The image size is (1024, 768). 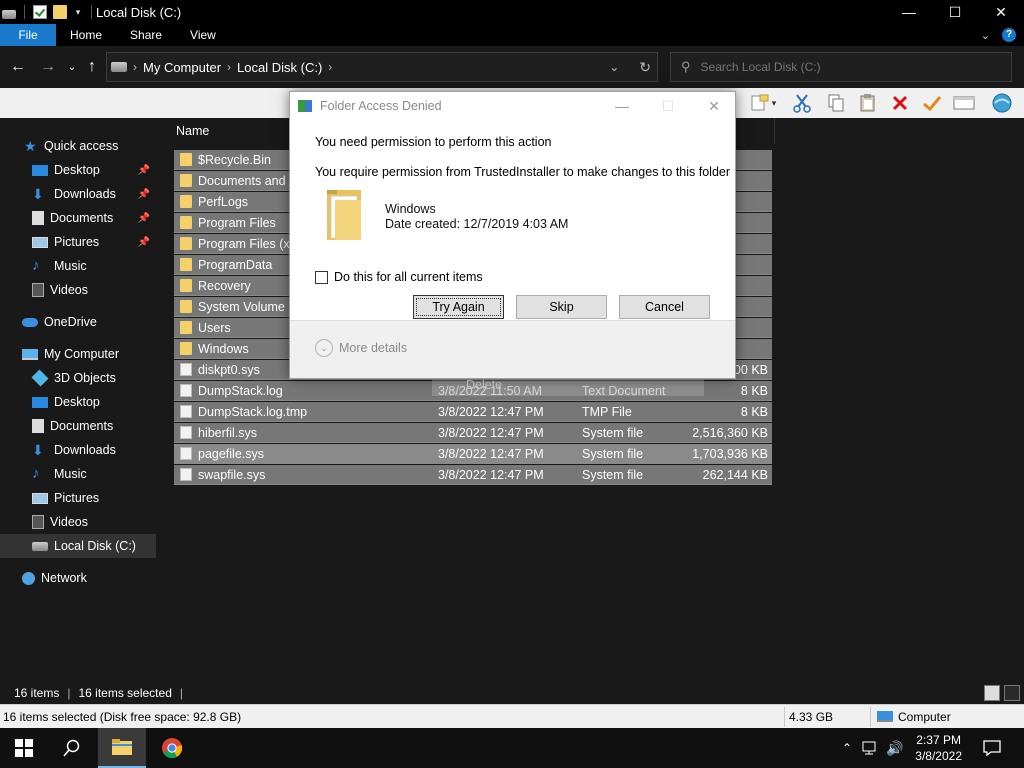 I want to click on nav-downloads: ⬇ Downloads, so click(x=78, y=450).